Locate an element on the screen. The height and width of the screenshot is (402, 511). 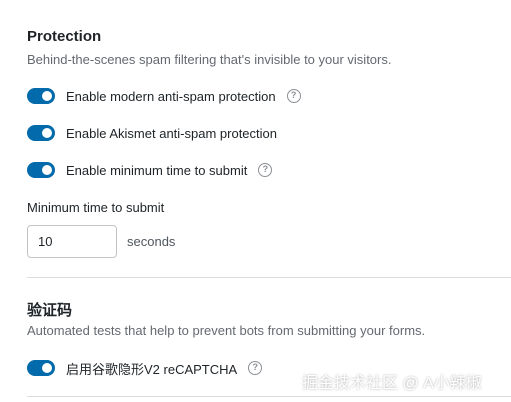
recaptcha-toggle is located at coordinates (41, 368).